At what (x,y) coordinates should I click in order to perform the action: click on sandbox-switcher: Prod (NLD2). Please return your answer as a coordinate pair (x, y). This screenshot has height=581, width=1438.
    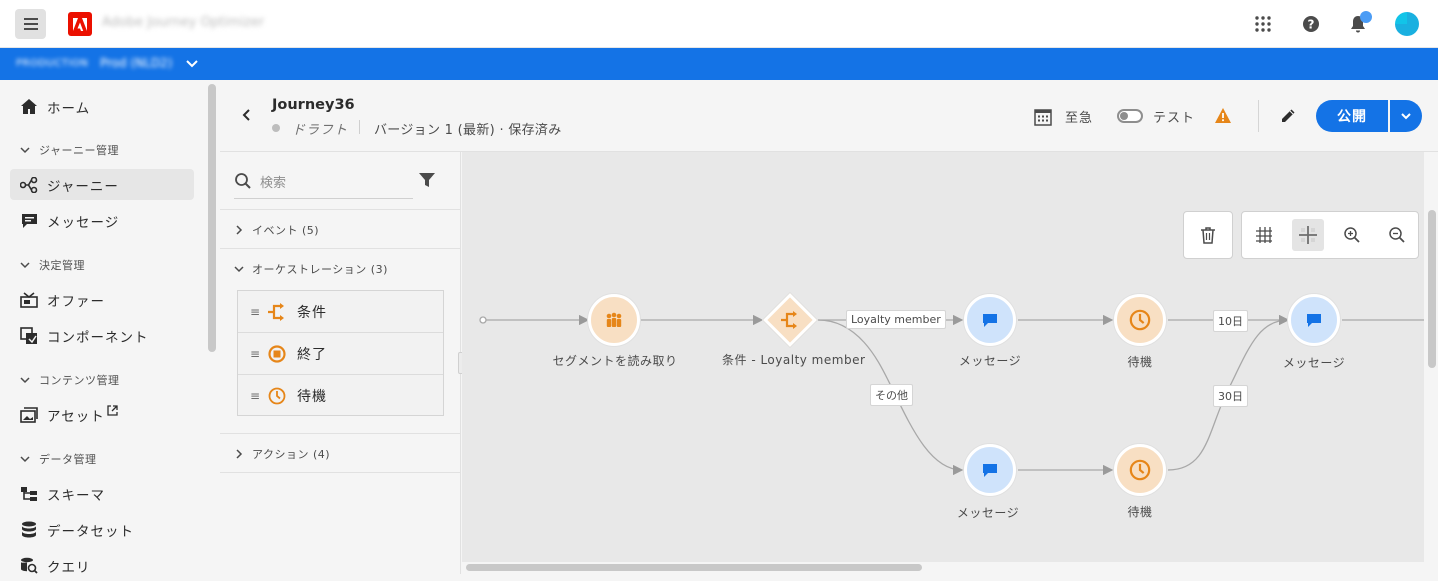
    Looking at the image, I should click on (136, 63).